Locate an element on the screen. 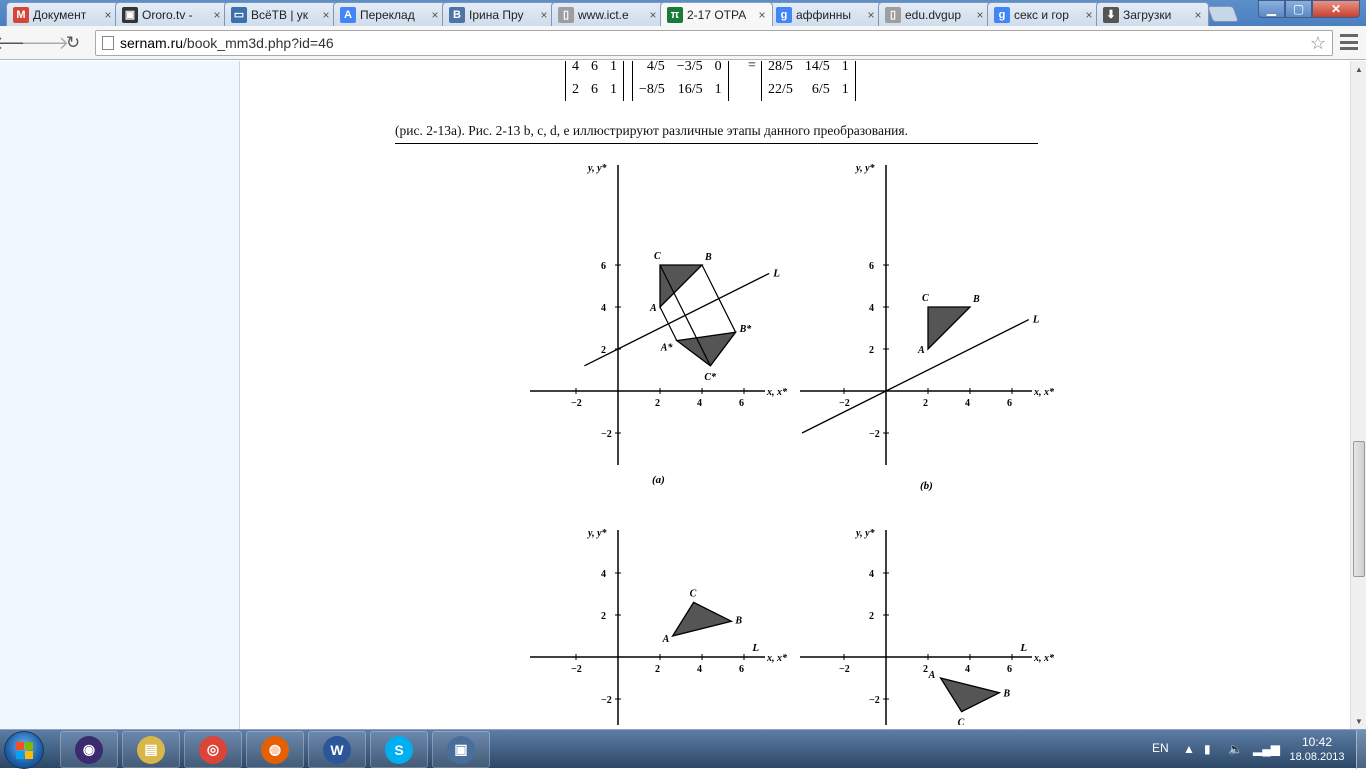  tab-5: ▯ www.ict.e × is located at coordinates (607, 14).